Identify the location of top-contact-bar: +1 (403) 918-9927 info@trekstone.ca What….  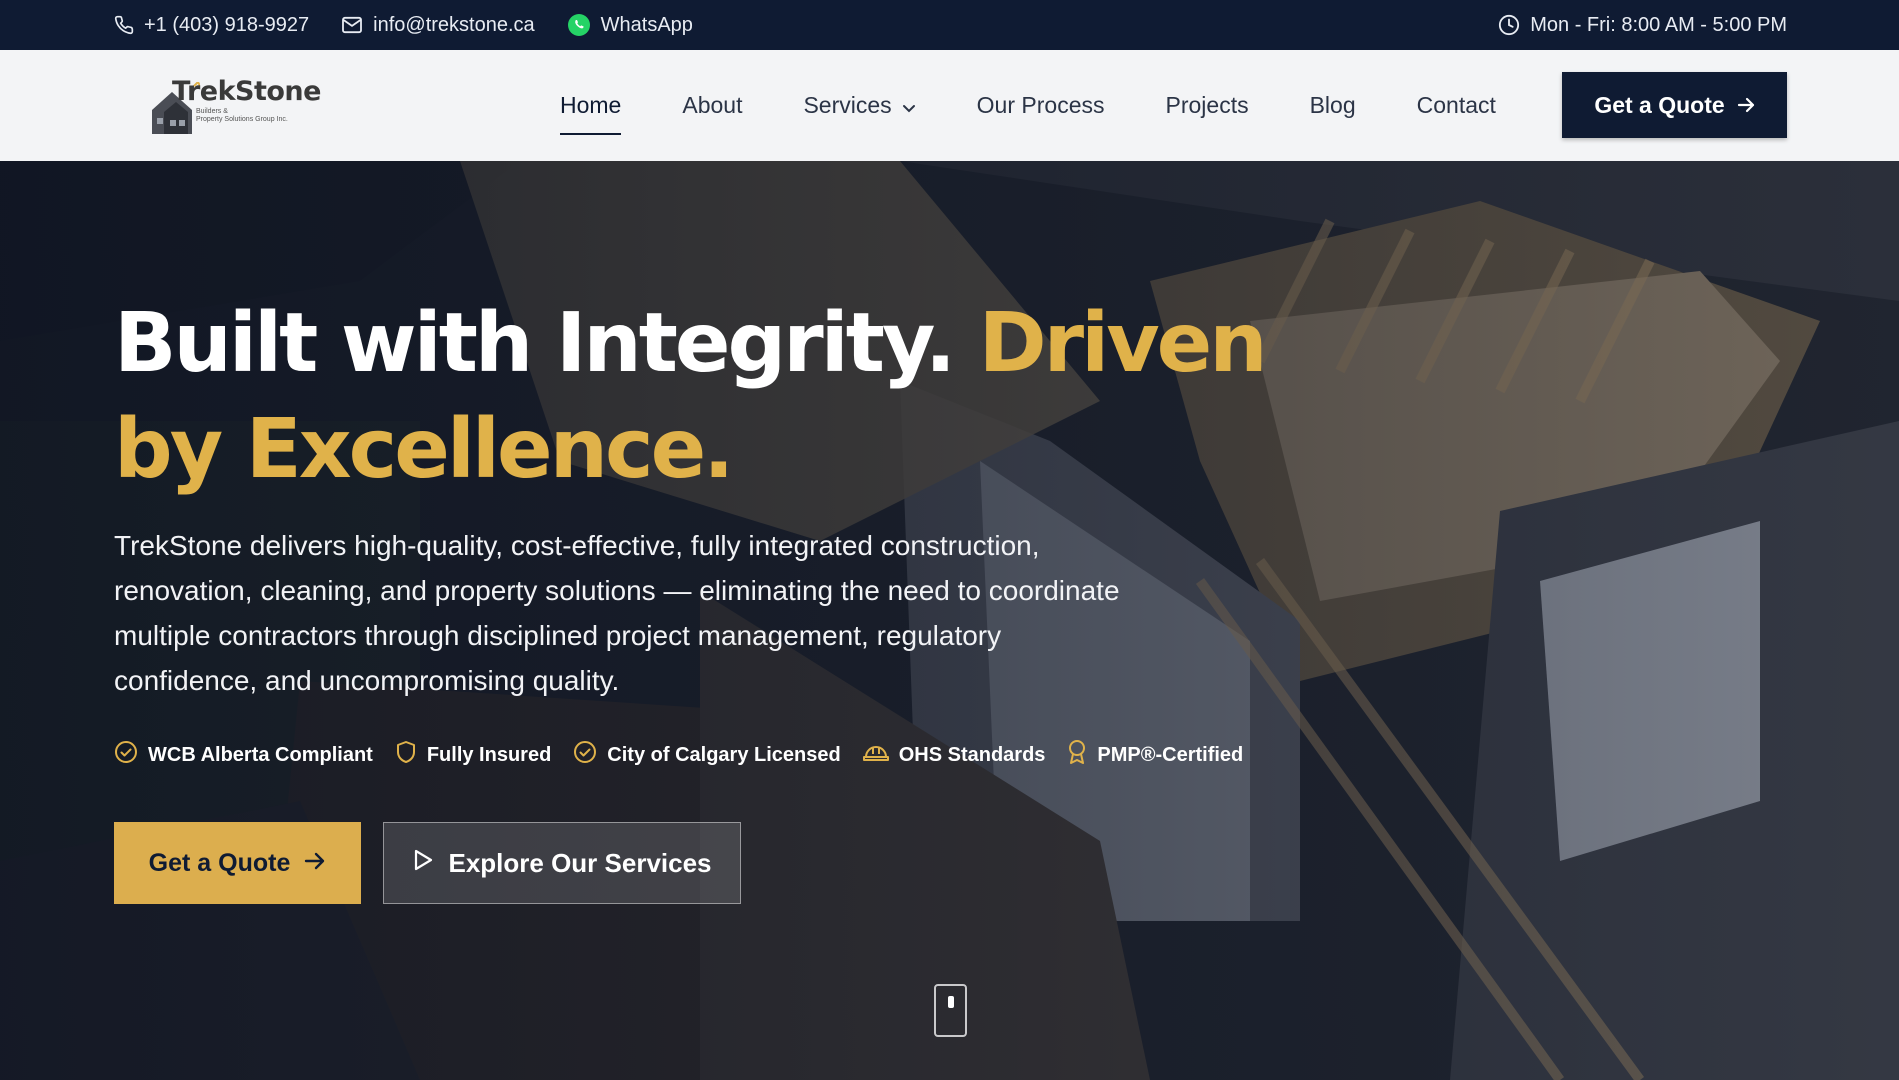
(949, 25).